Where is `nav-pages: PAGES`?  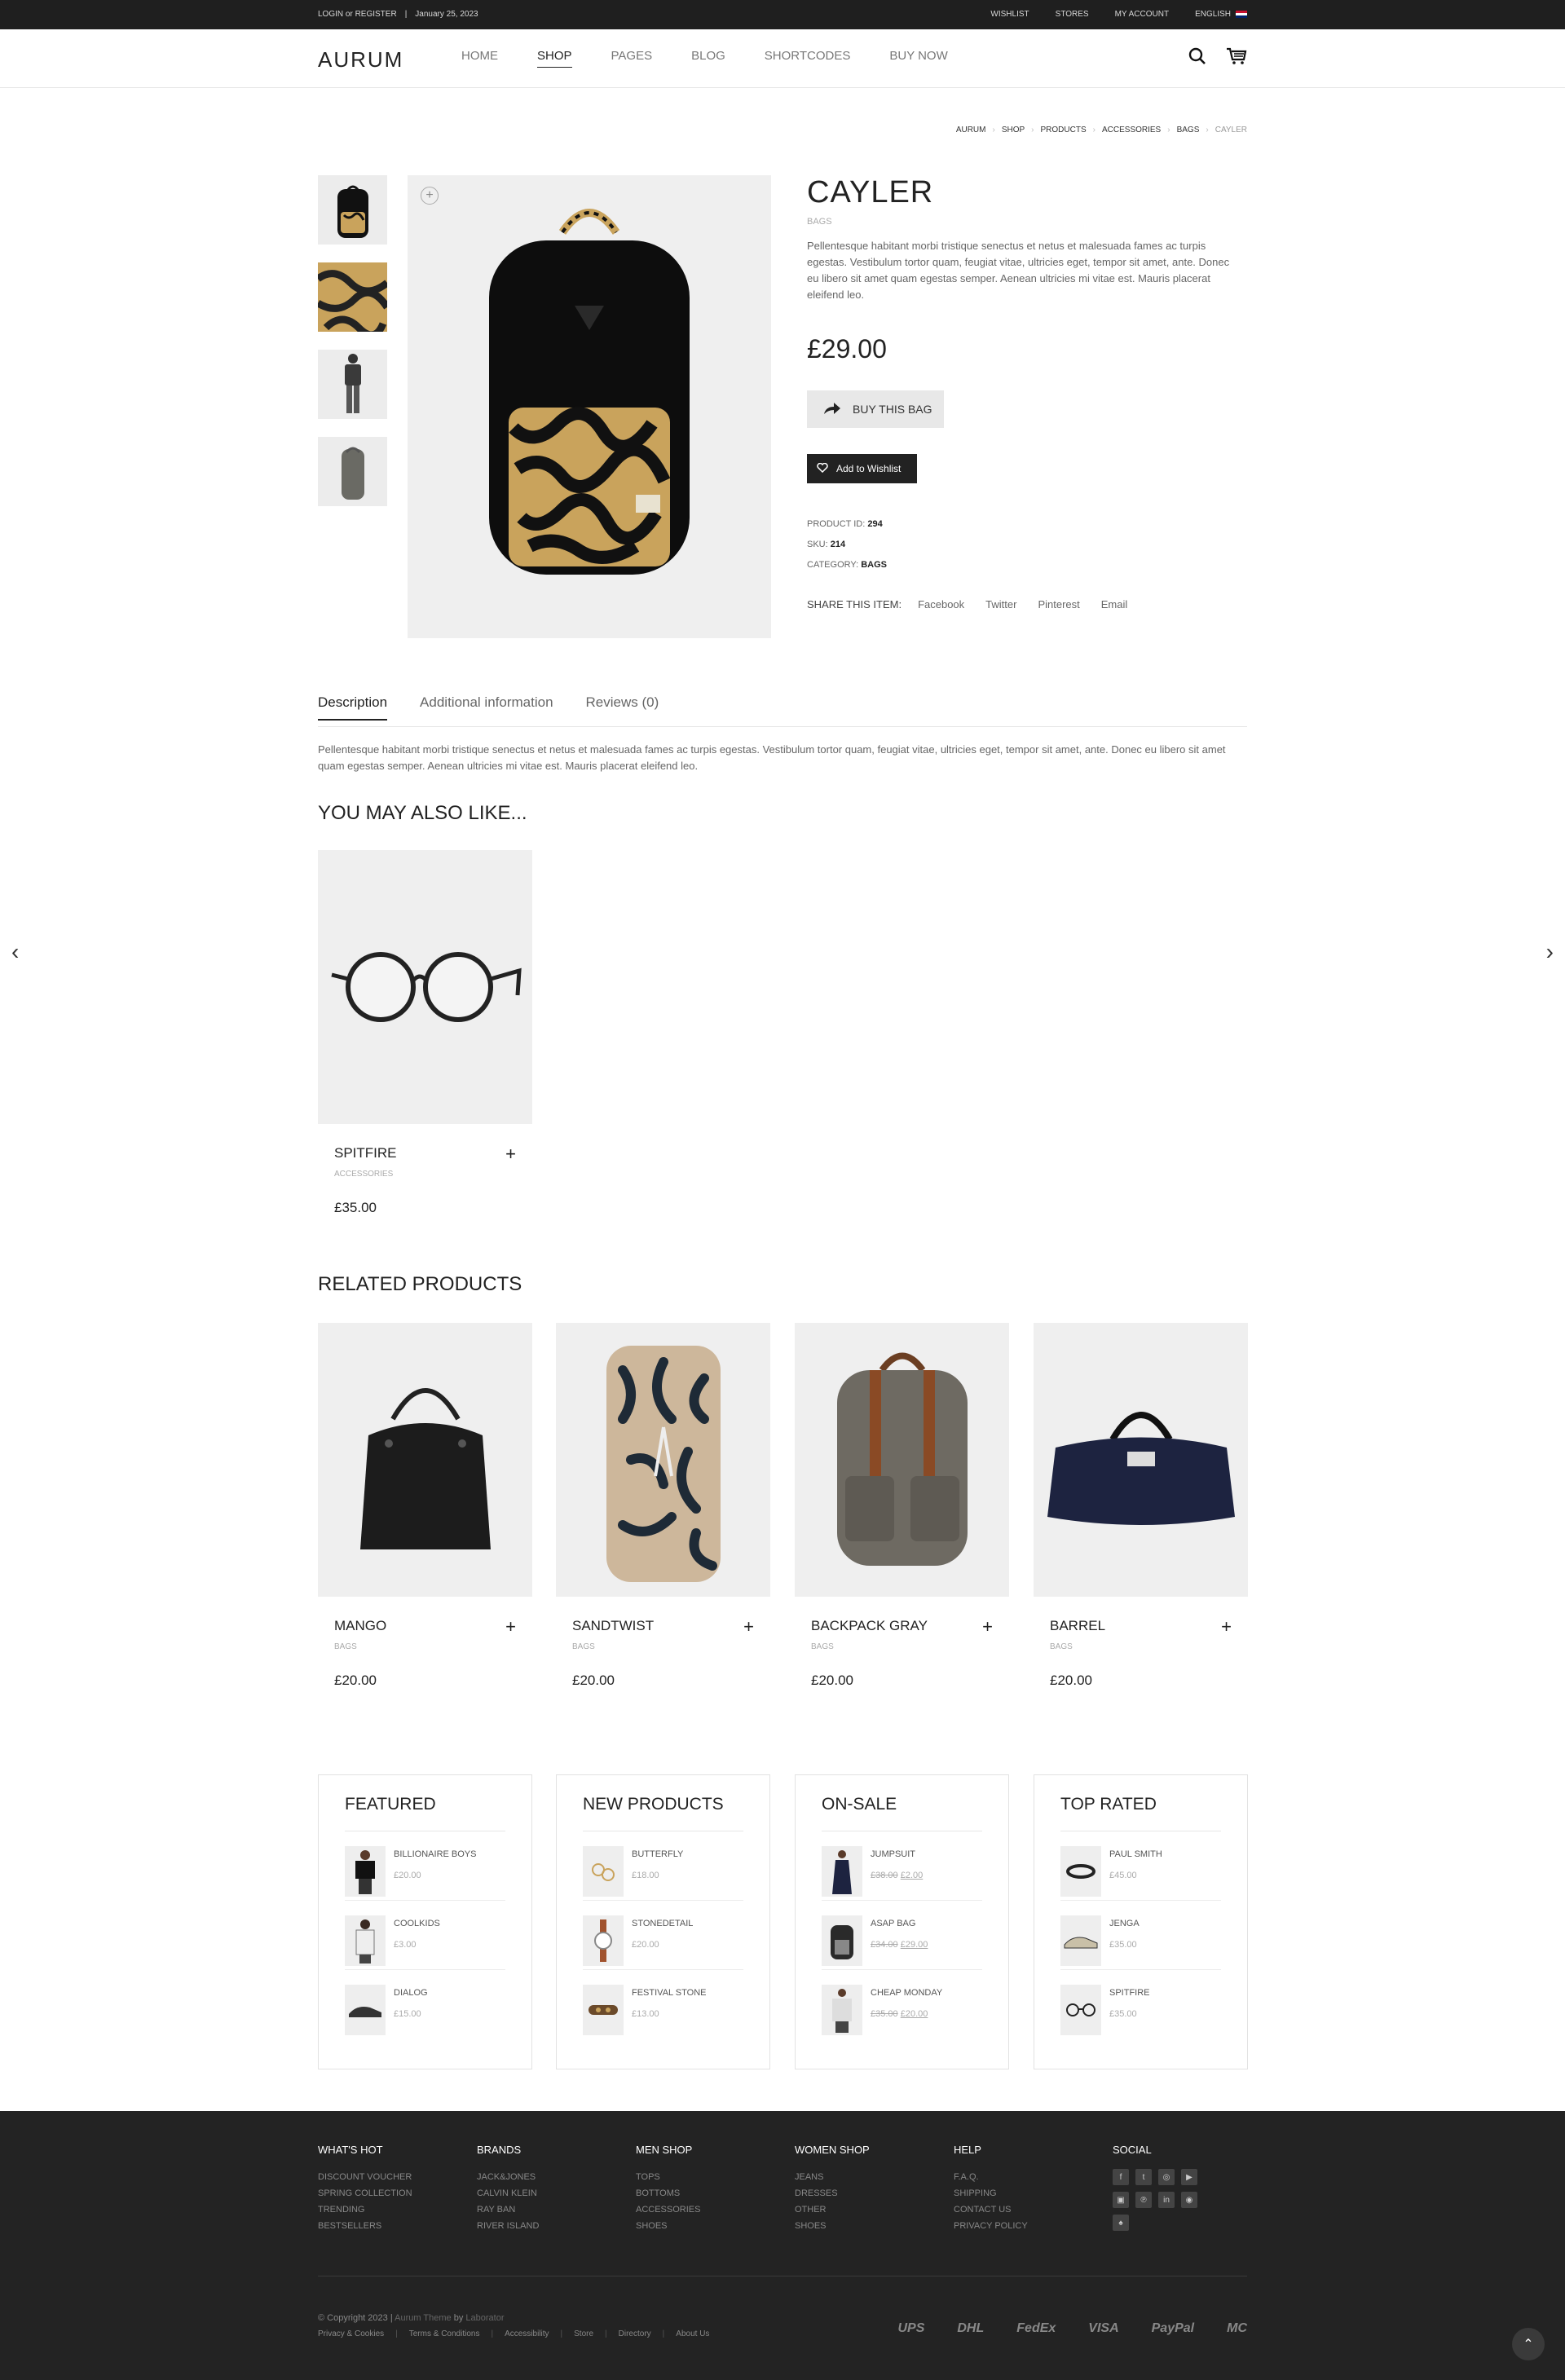
nav-pages: PAGES is located at coordinates (632, 59).